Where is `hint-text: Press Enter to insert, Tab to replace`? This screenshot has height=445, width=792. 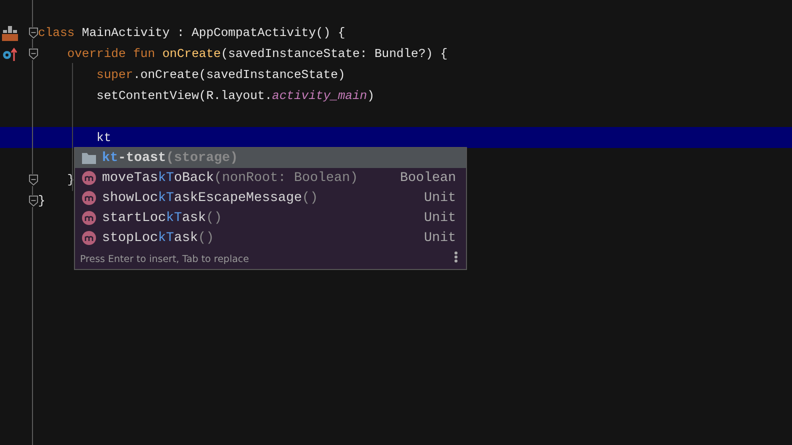 hint-text: Press Enter to insert, Tab to replace is located at coordinates (164, 259).